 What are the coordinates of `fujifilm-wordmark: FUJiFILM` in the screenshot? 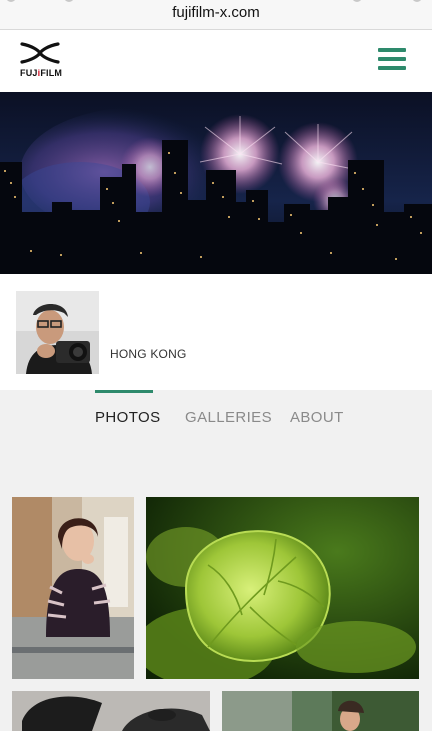 It's located at (41, 73).